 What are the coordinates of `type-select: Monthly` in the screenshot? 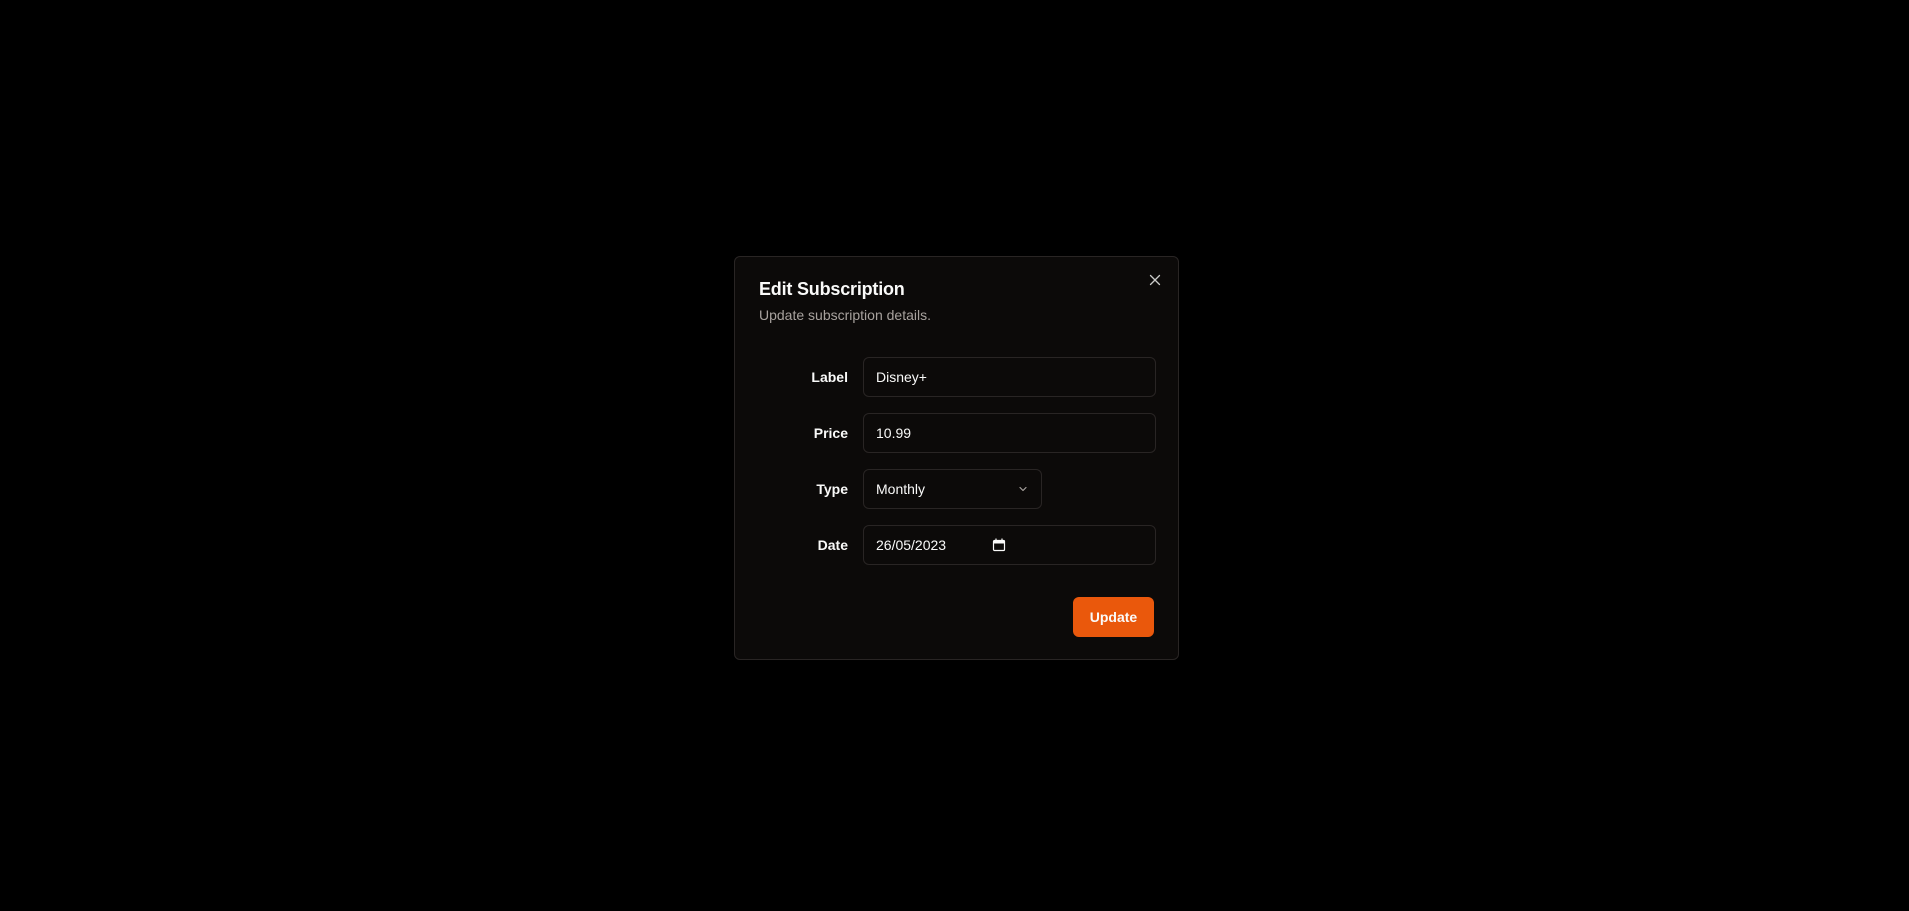 It's located at (952, 489).